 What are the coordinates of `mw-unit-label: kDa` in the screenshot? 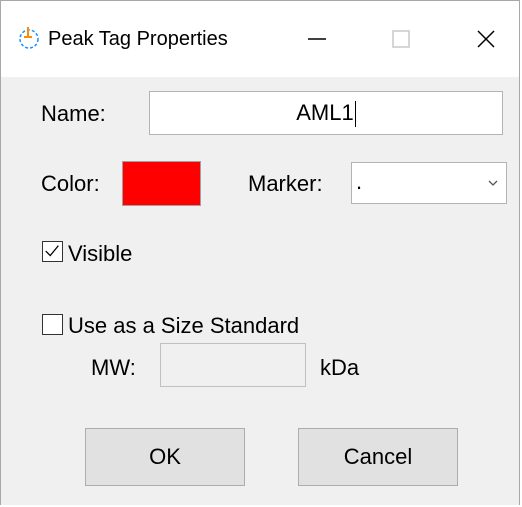 It's located at (340, 367).